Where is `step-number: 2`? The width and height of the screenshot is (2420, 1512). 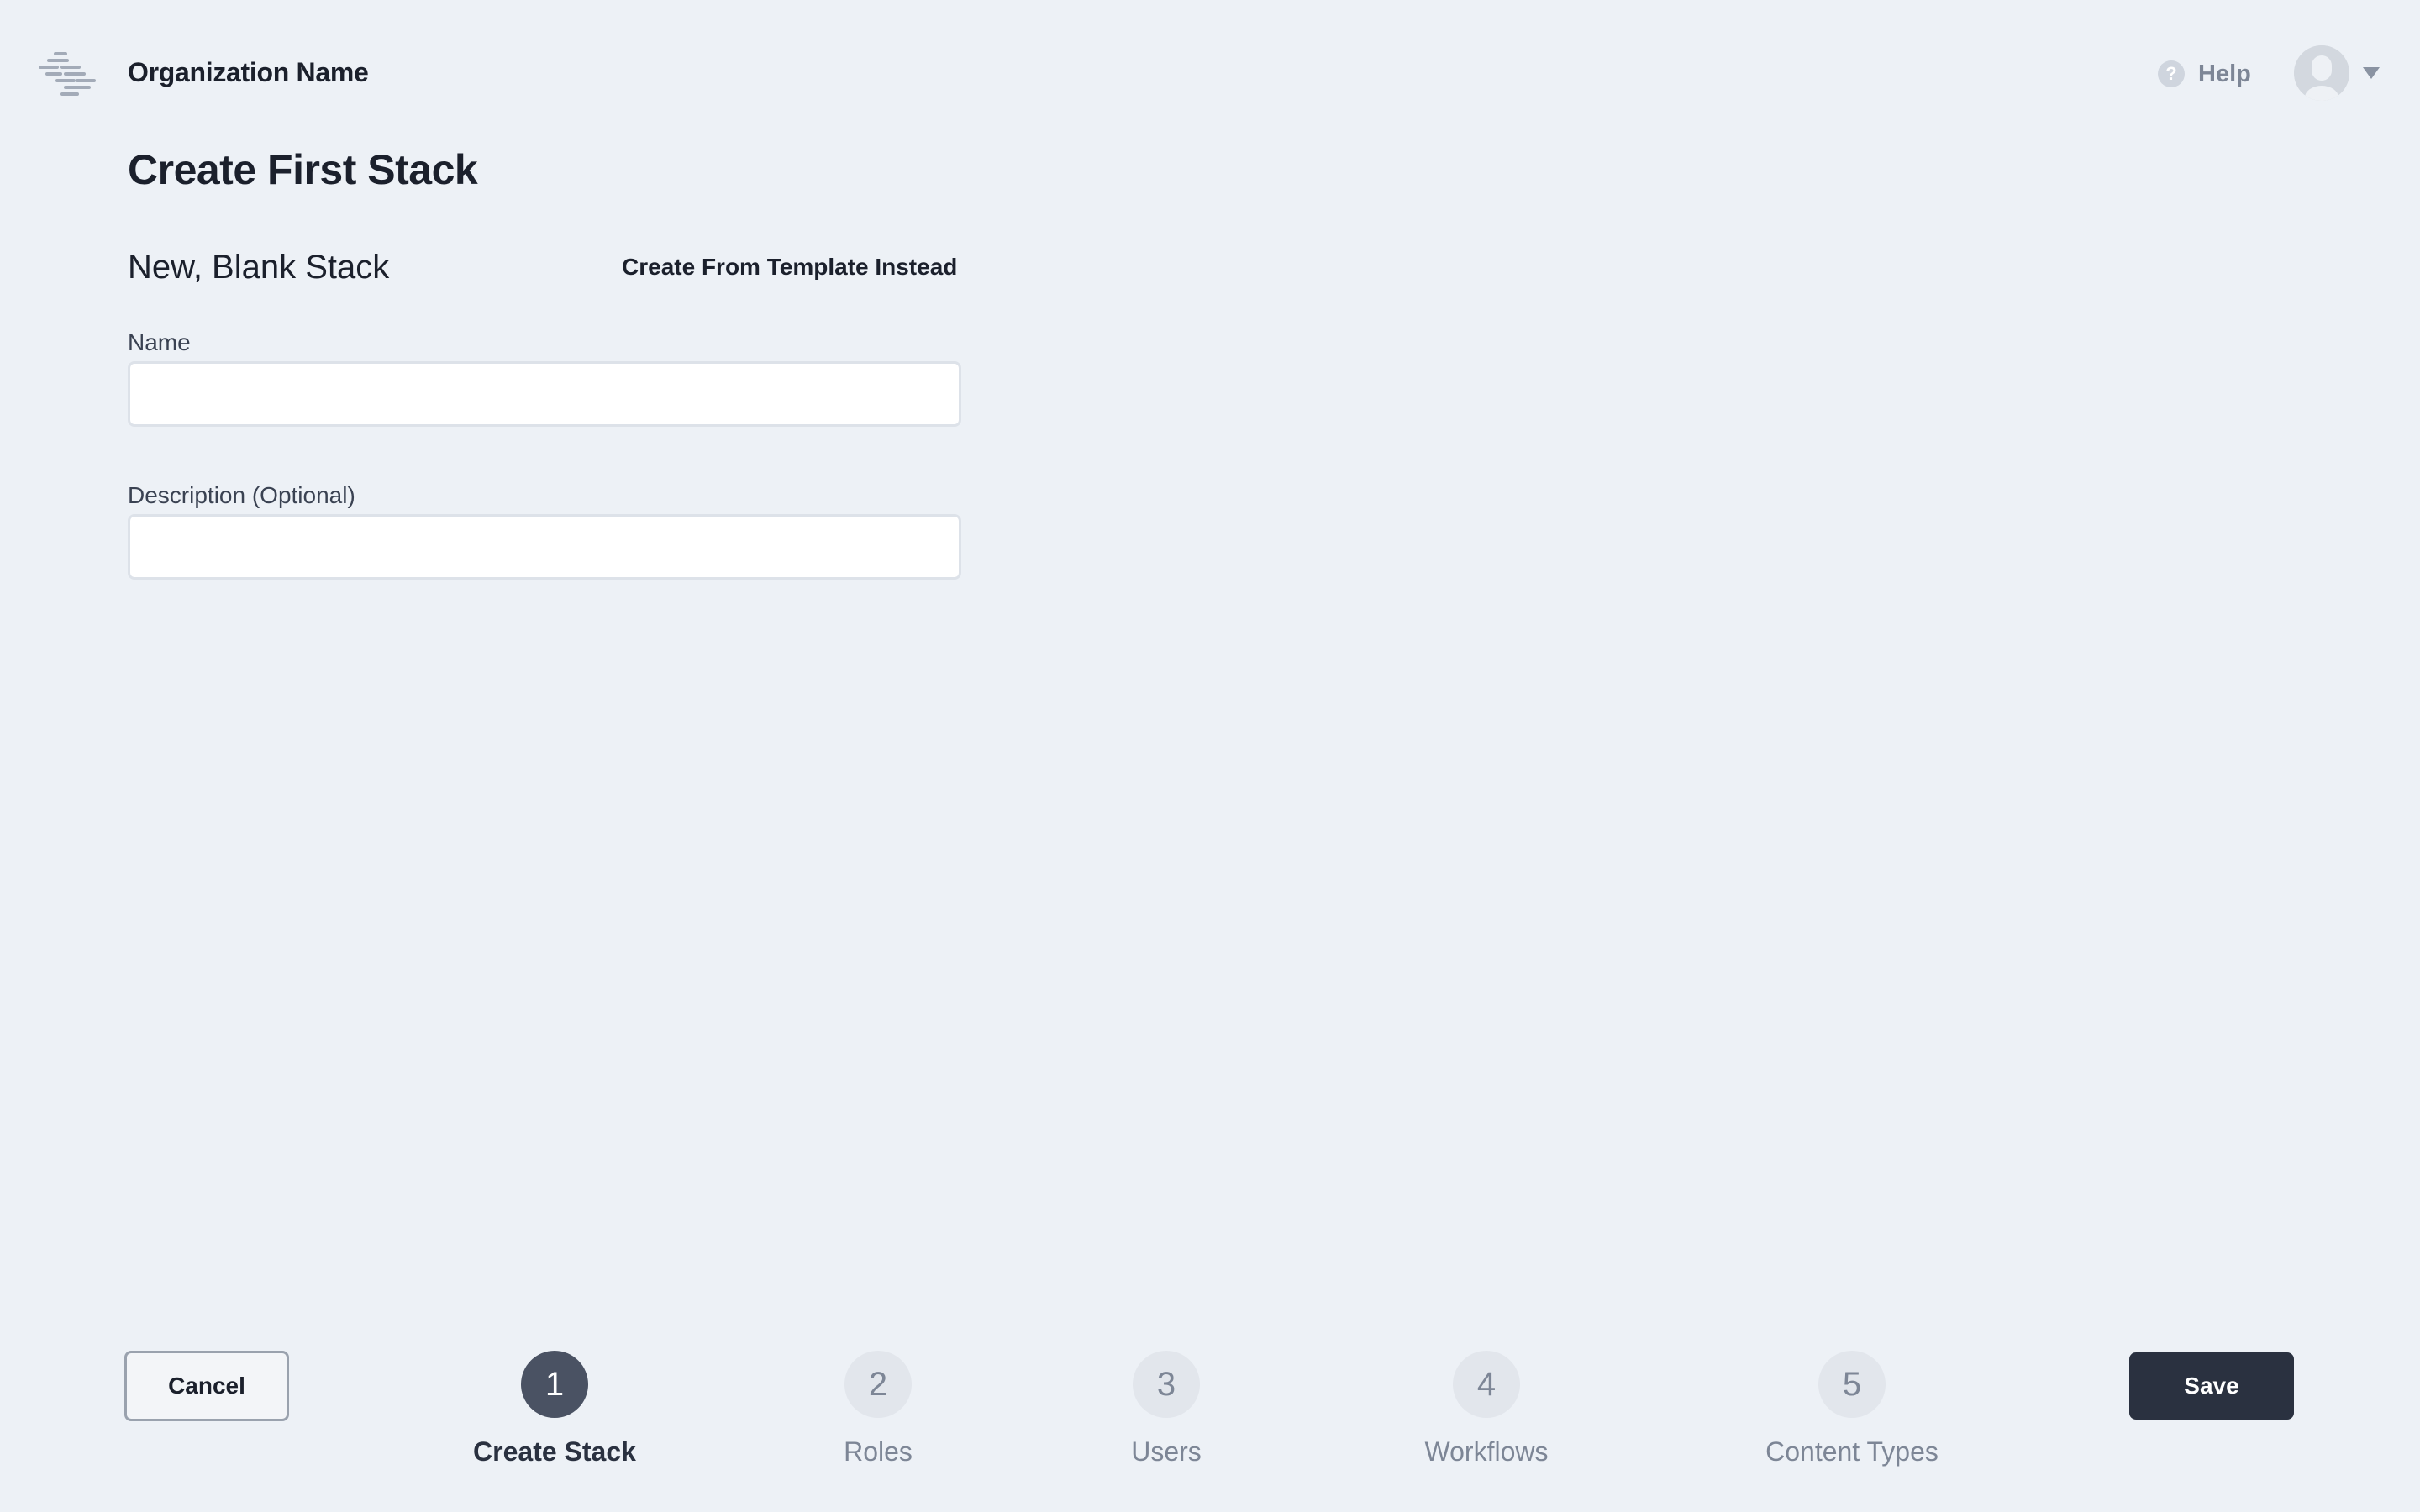
step-number: 2 is located at coordinates (878, 1384).